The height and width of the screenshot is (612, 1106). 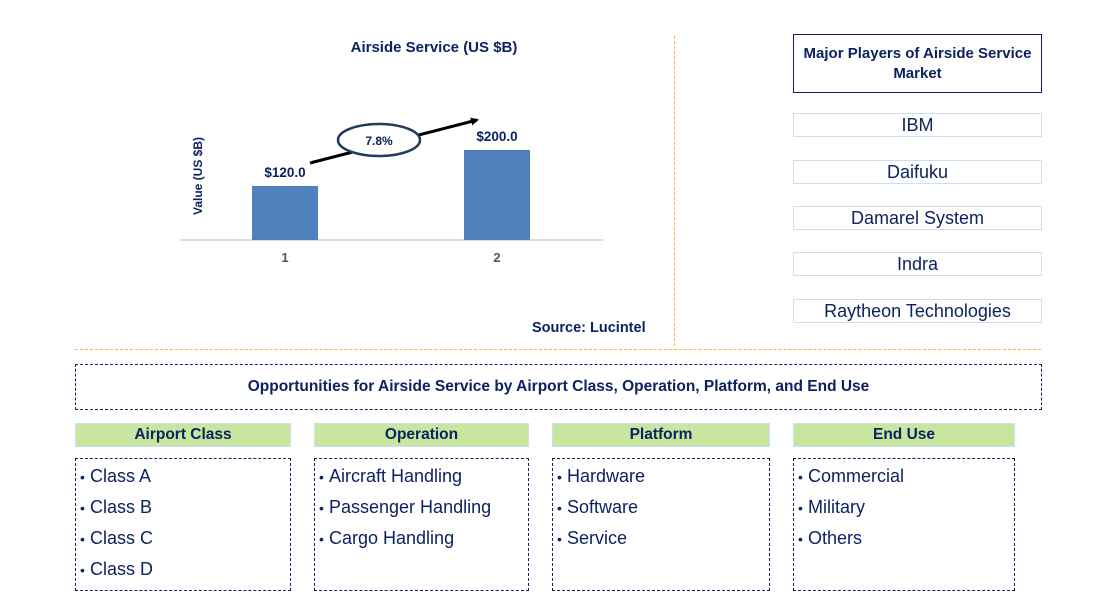 I want to click on list-item: • Class C, so click(x=183, y=538).